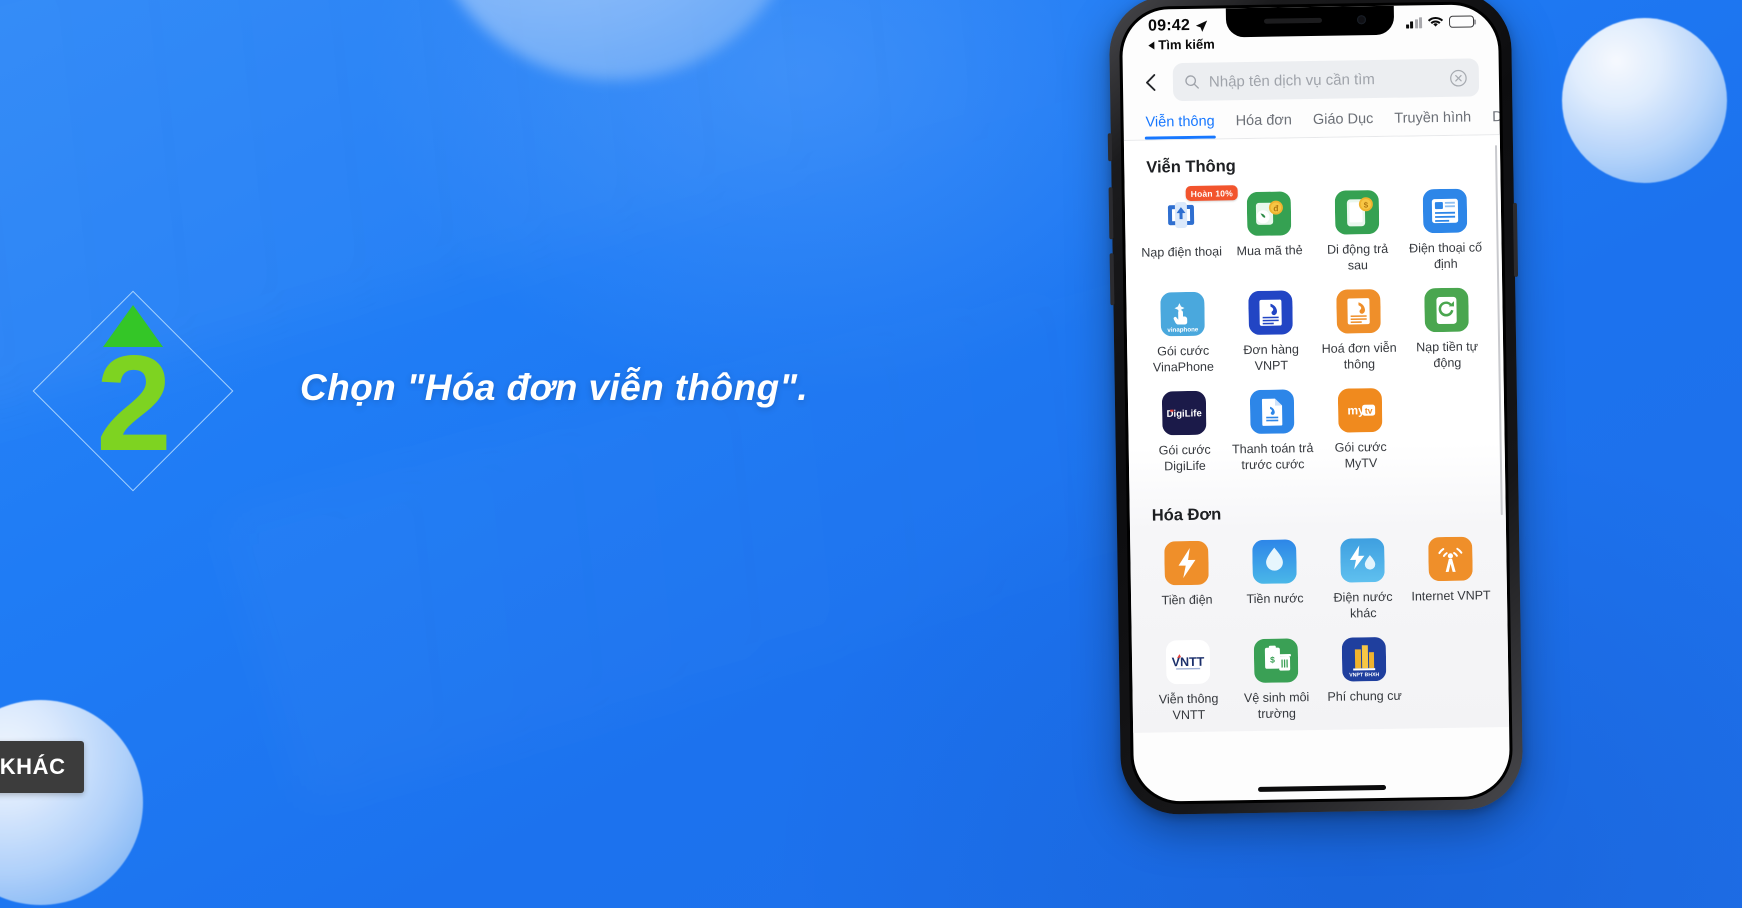 The image size is (1742, 908). Describe the element at coordinates (1264, 125) in the screenshot. I see `tab-1: Hóa đơn` at that location.